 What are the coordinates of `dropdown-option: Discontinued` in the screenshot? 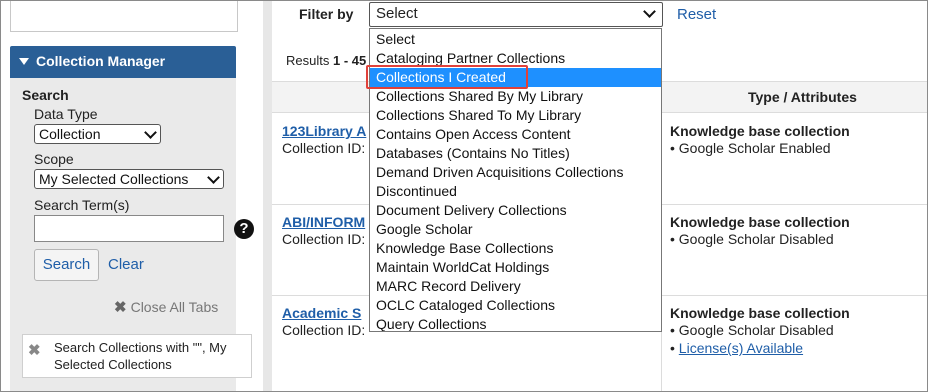 It's located at (515, 191).